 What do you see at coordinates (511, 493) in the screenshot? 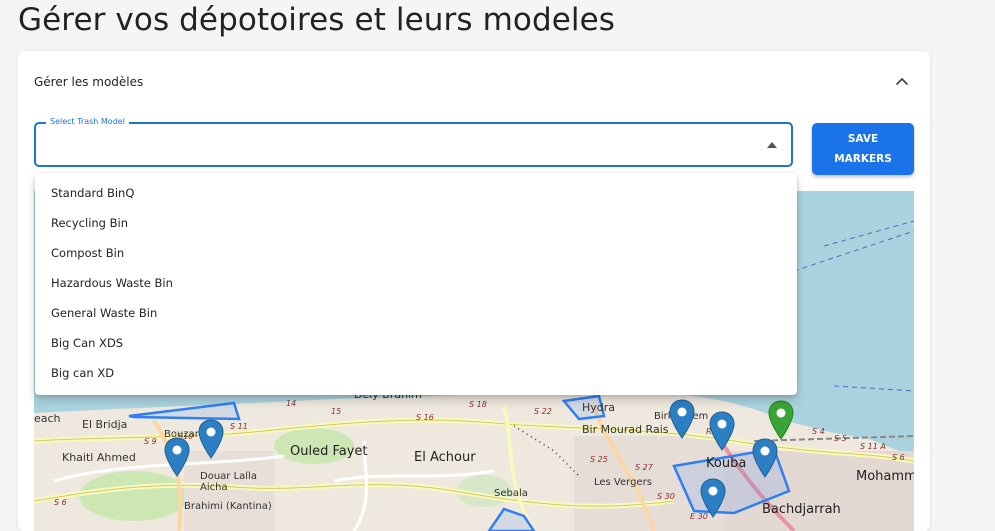
I see `map-label-sebala: Sebala` at bounding box center [511, 493].